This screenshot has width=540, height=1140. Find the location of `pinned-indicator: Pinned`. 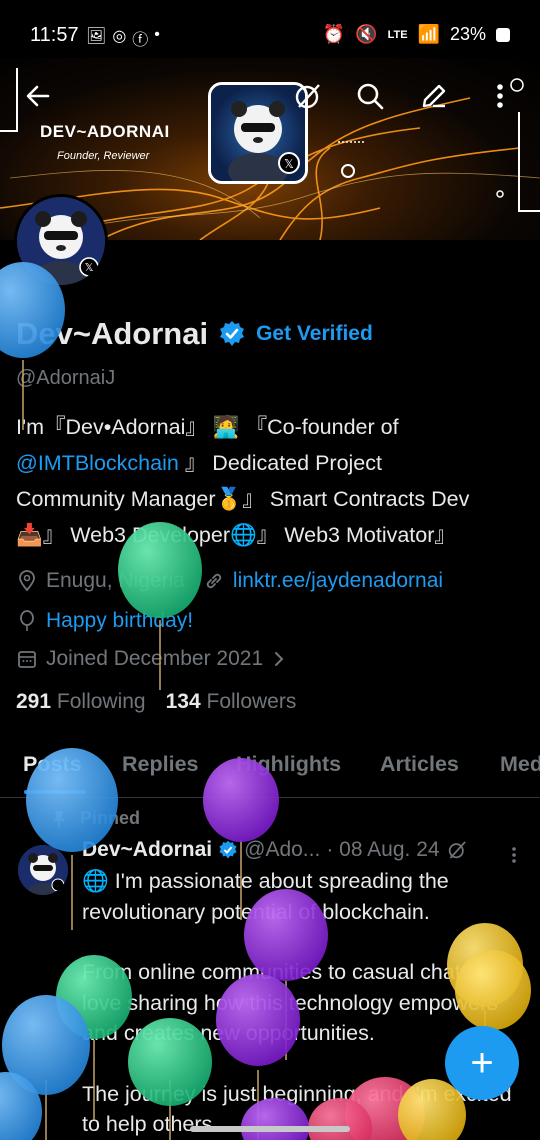

pinned-indicator: Pinned is located at coordinates (95, 818).